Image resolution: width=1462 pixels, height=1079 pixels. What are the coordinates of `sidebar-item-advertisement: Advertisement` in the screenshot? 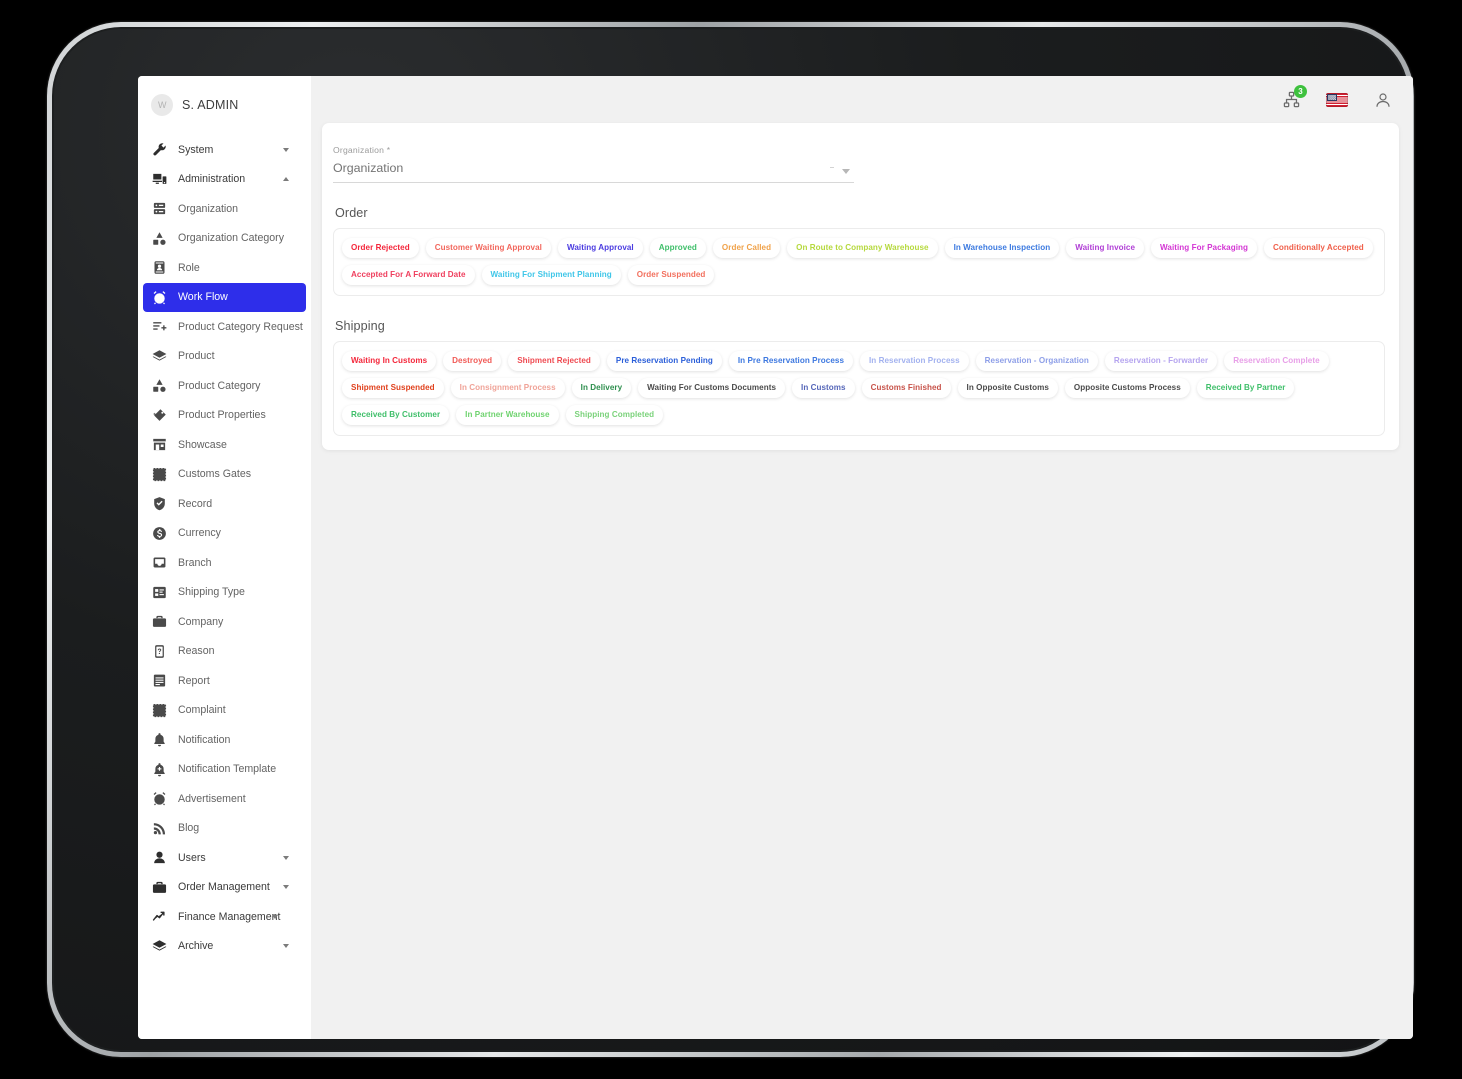 It's located at (224, 799).